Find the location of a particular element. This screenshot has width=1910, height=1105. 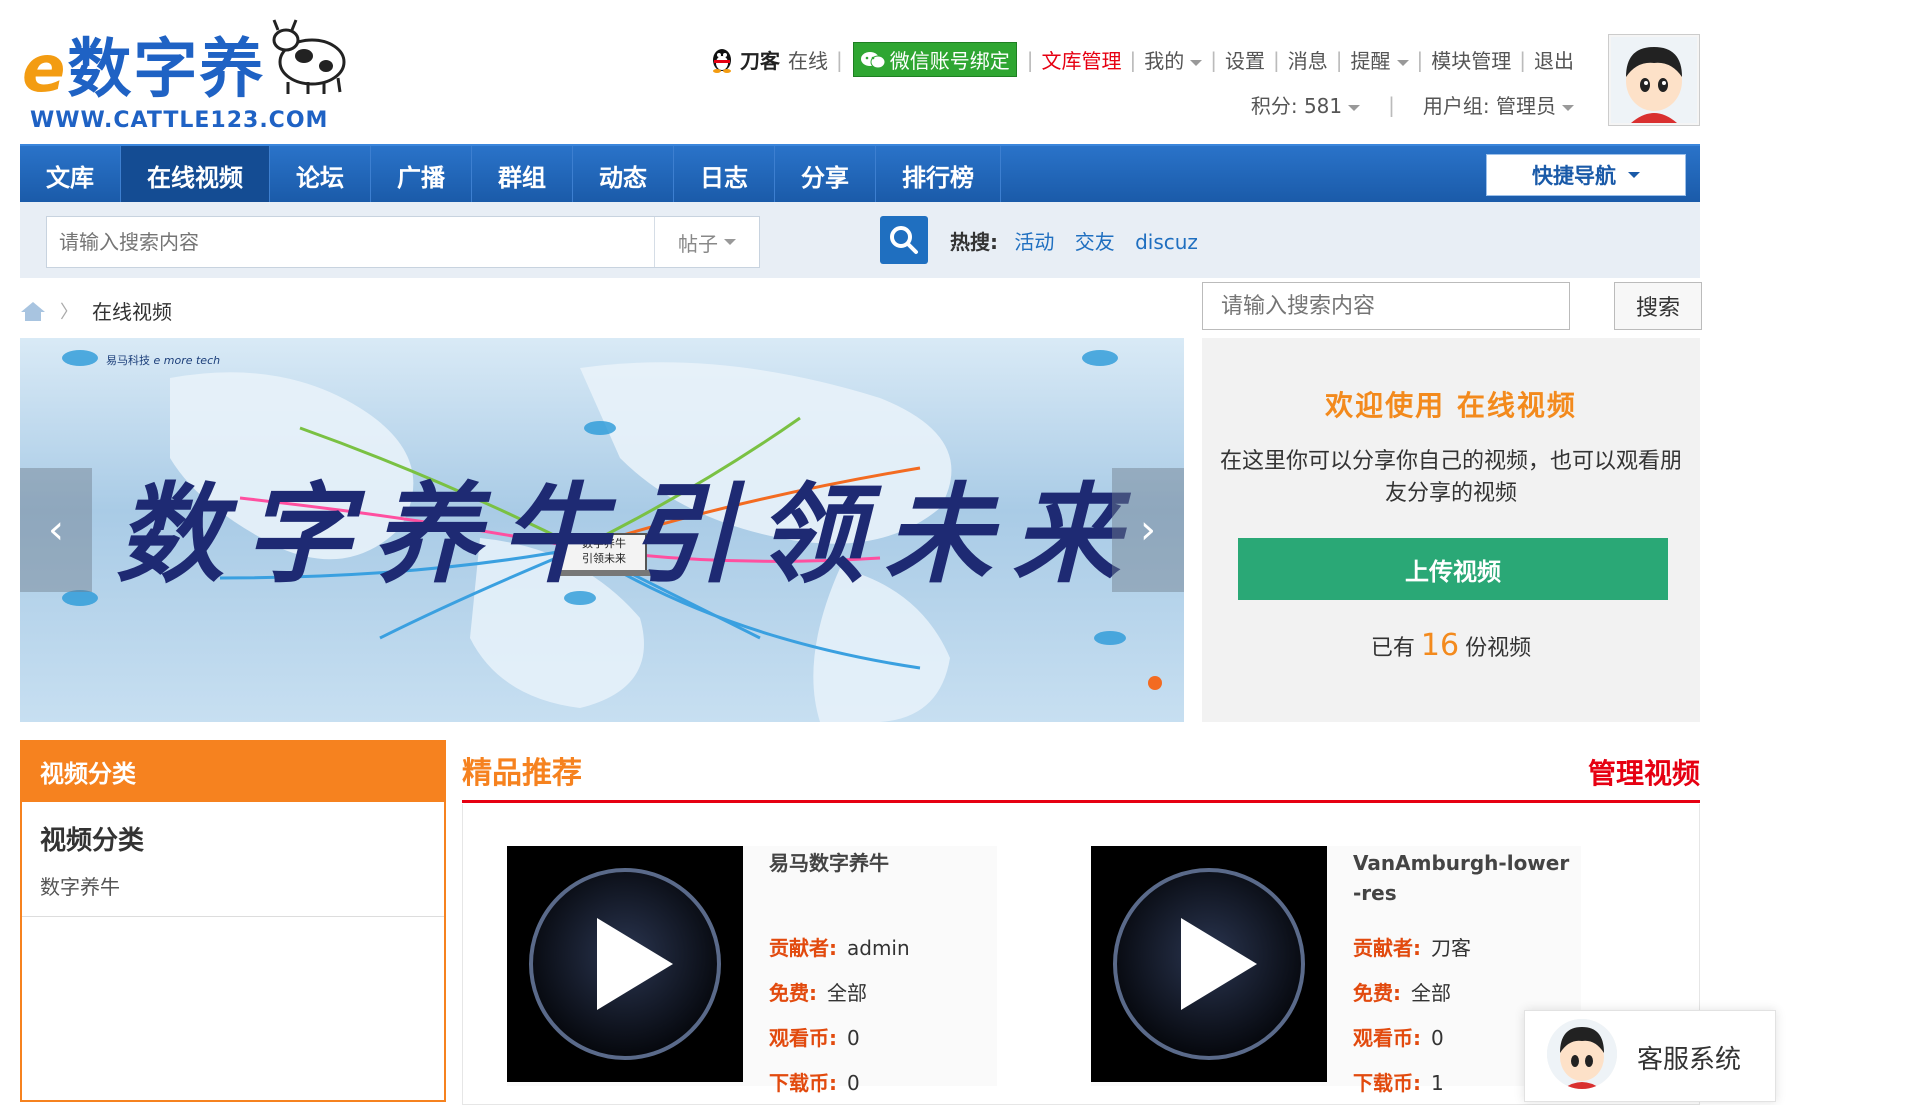

username: 刀客 is located at coordinates (760, 59).